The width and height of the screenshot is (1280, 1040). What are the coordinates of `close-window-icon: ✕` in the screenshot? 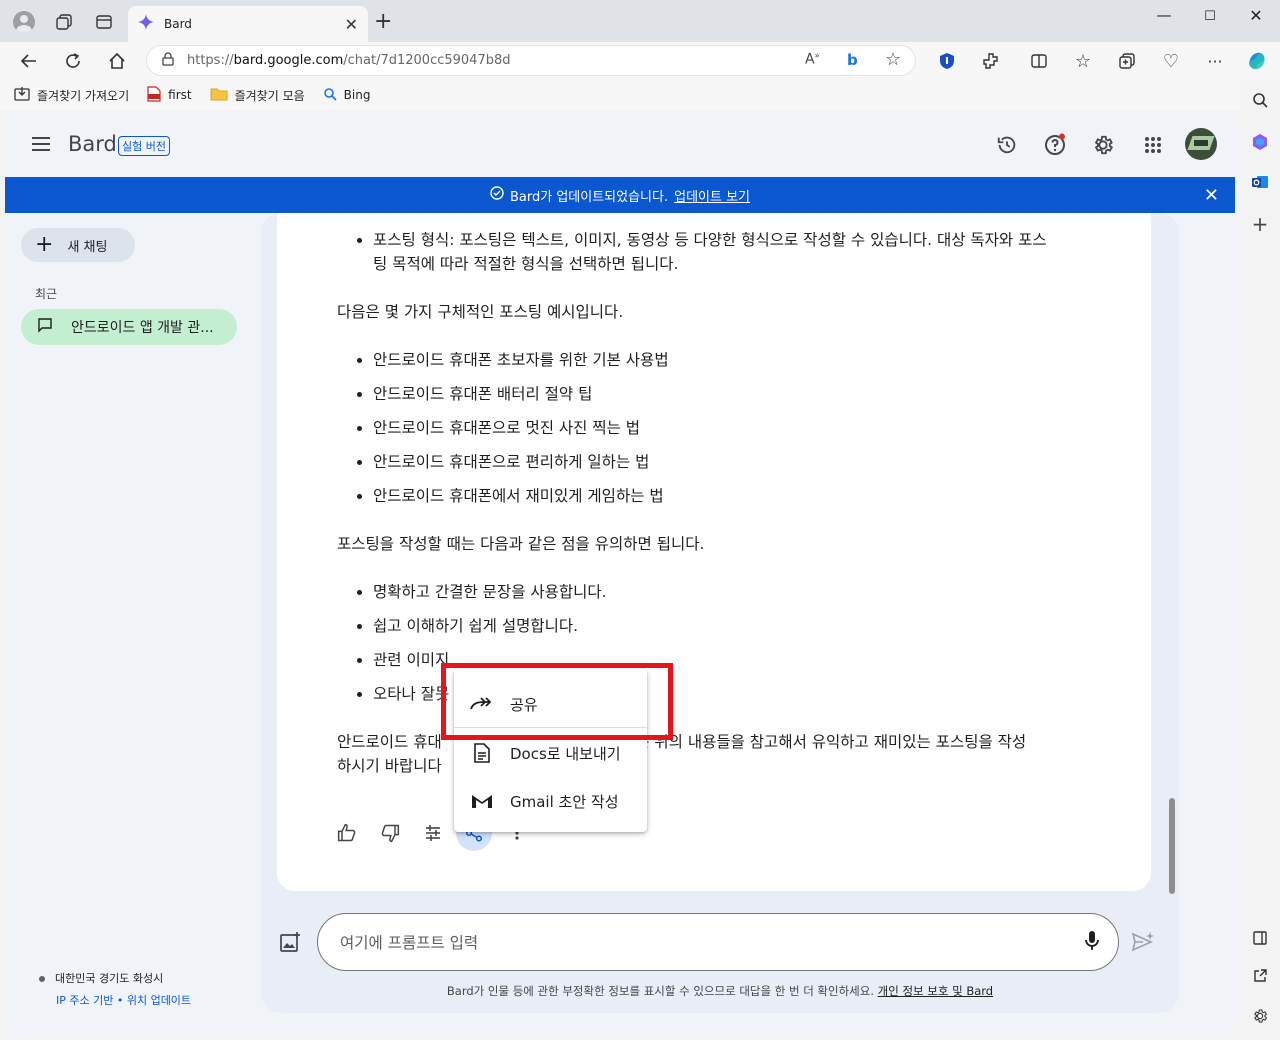 It's located at (1256, 15).